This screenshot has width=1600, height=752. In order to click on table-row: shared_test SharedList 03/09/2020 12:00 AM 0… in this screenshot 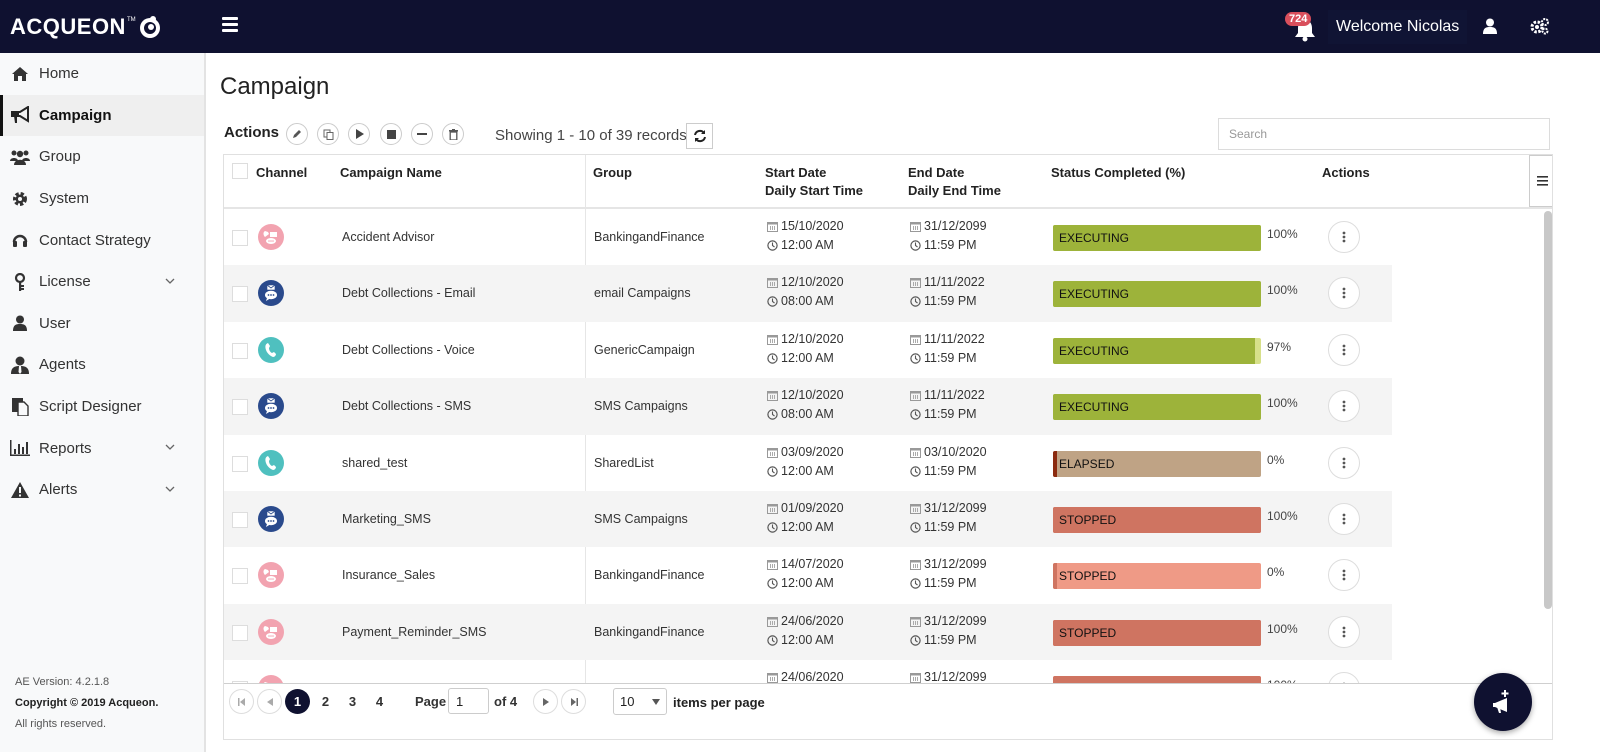, I will do `click(808, 463)`.